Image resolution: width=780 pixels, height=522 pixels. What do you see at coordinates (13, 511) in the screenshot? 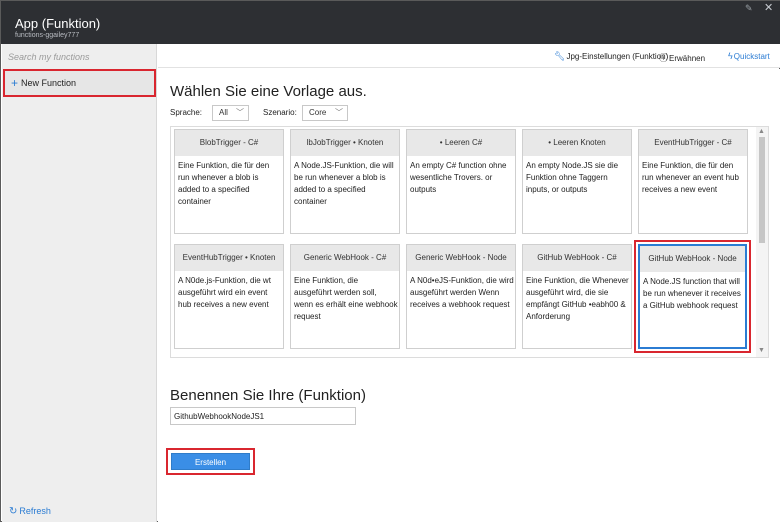
I see `refresh-icon: ↻` at bounding box center [13, 511].